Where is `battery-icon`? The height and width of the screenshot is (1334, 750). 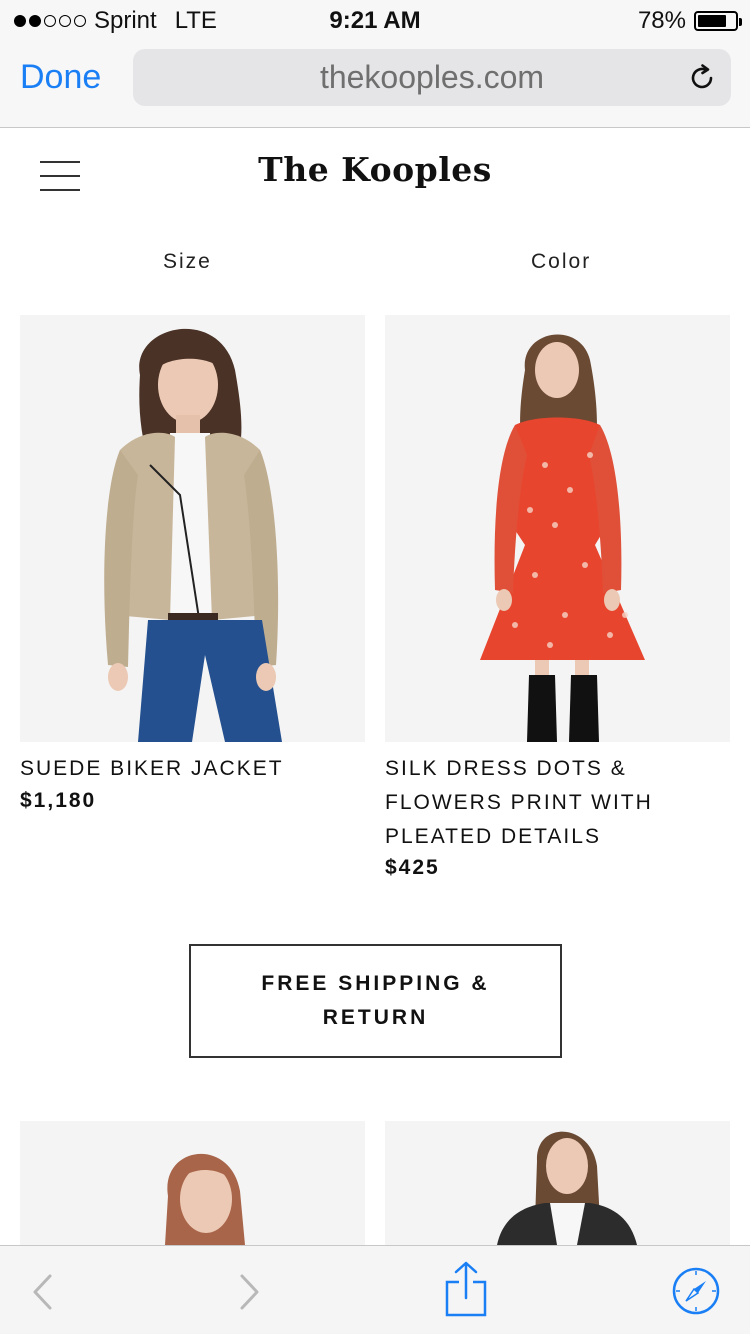
battery-icon is located at coordinates (718, 21).